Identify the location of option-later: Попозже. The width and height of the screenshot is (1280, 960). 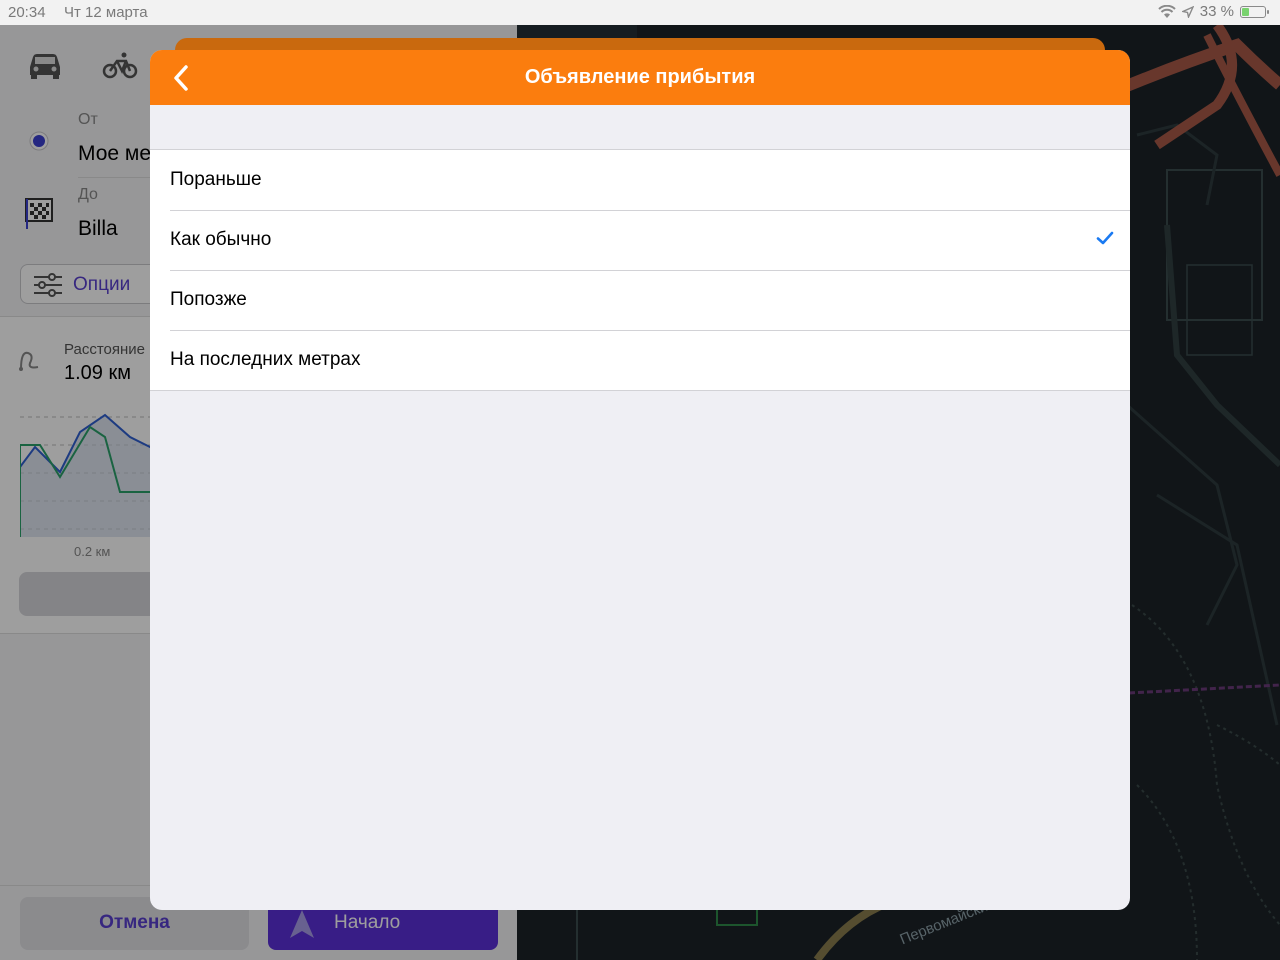
(640, 300).